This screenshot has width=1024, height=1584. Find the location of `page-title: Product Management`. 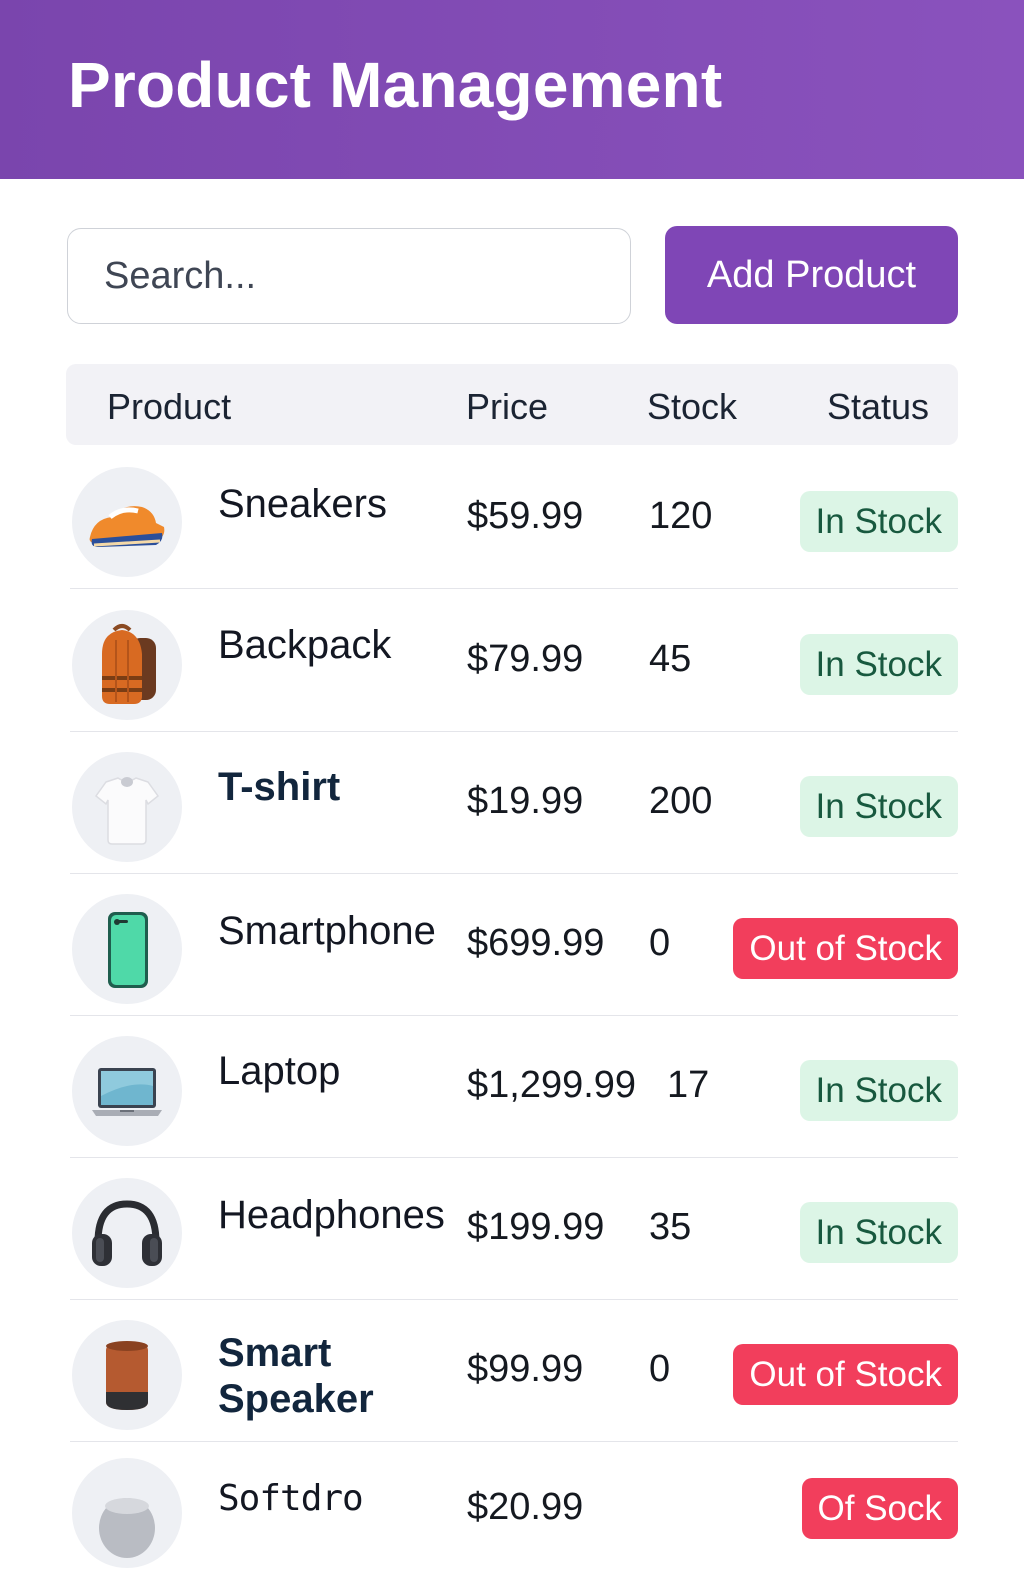

page-title: Product Management is located at coordinates (395, 85).